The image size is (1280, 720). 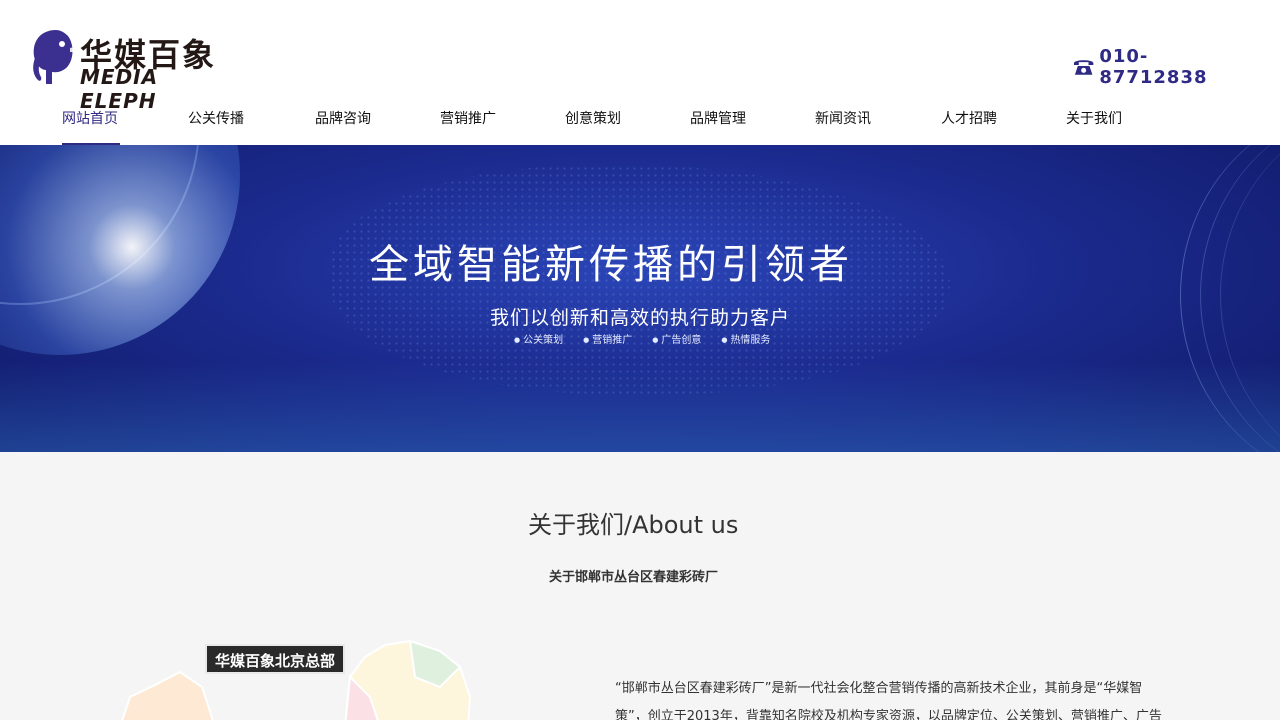 I want to click on banner-tag: 营销推广, so click(x=607, y=338).